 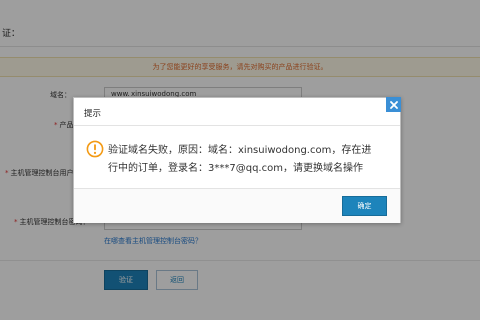 What do you see at coordinates (237, 125) in the screenshot?
I see `dialog-title-divider` at bounding box center [237, 125].